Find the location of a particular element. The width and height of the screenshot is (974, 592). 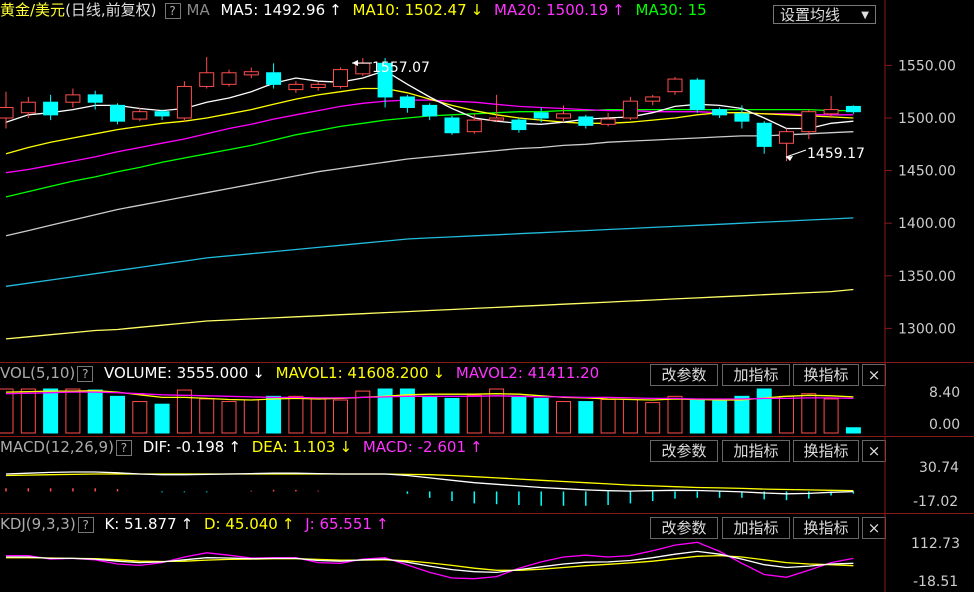

kdj-axis-low: -18.51 is located at coordinates (935, 582).